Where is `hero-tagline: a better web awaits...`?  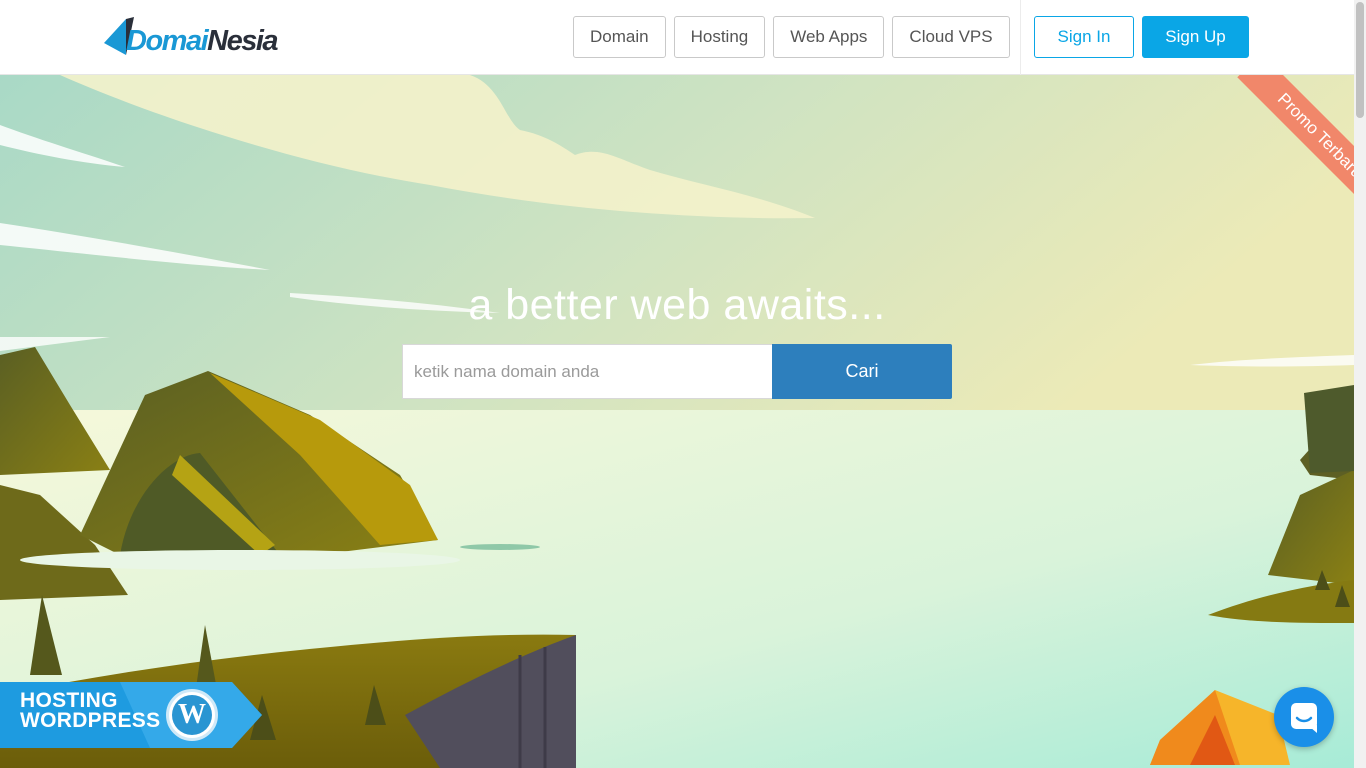
hero-tagline: a better web awaits... is located at coordinates (677, 305).